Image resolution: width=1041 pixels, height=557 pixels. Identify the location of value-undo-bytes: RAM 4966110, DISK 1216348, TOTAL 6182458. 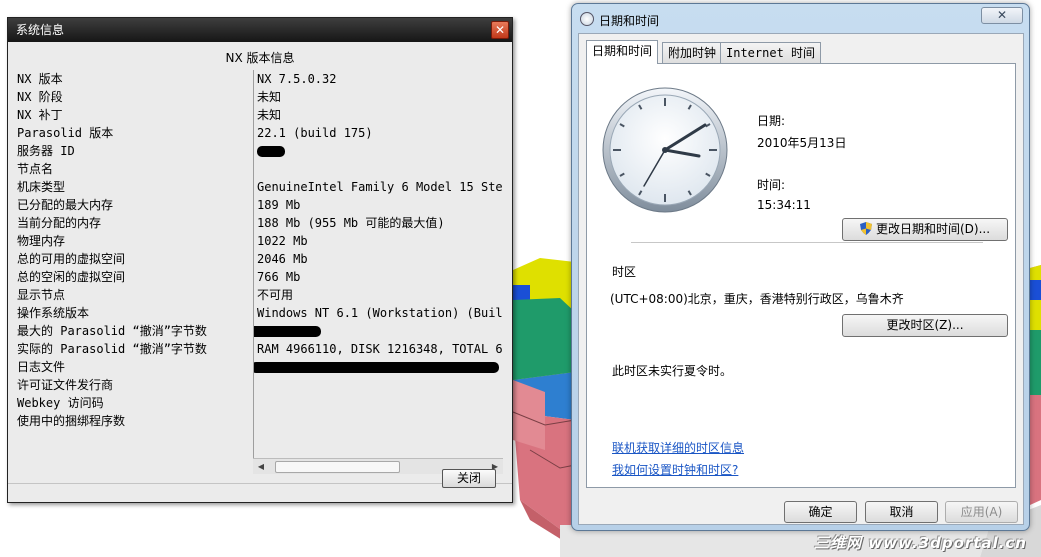
(380, 349).